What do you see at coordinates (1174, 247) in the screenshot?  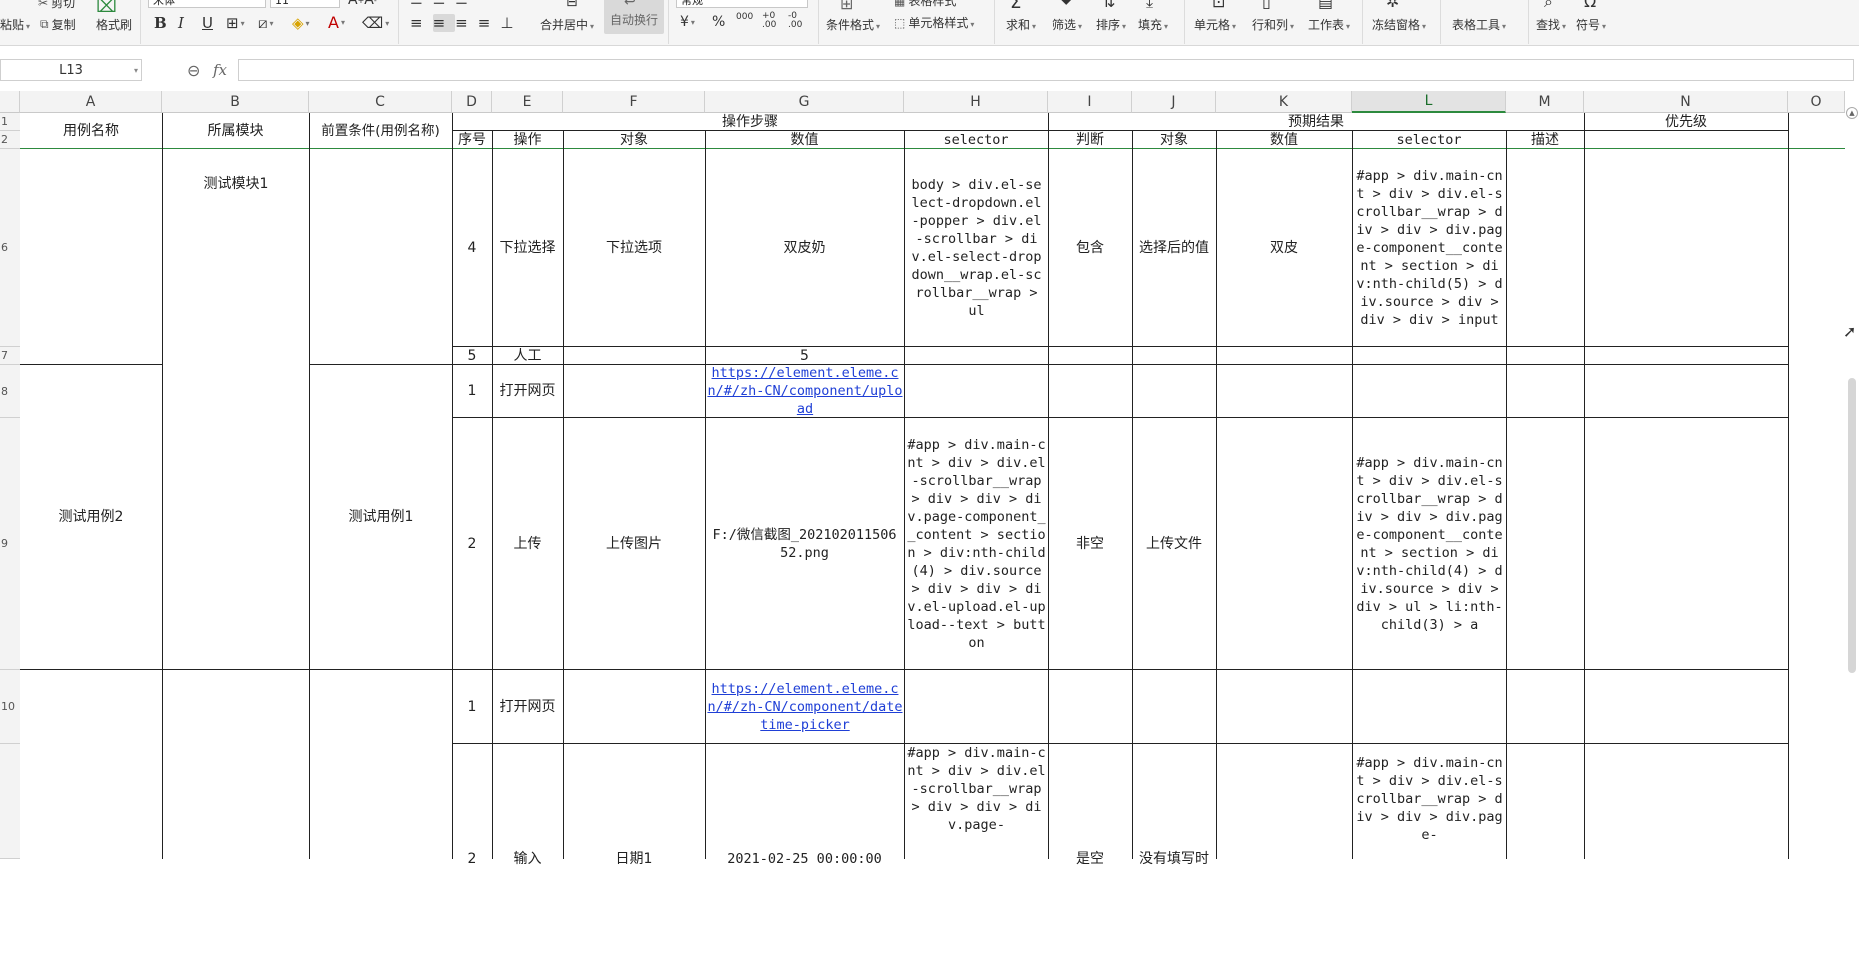 I see `table-cell: 选择后的值` at bounding box center [1174, 247].